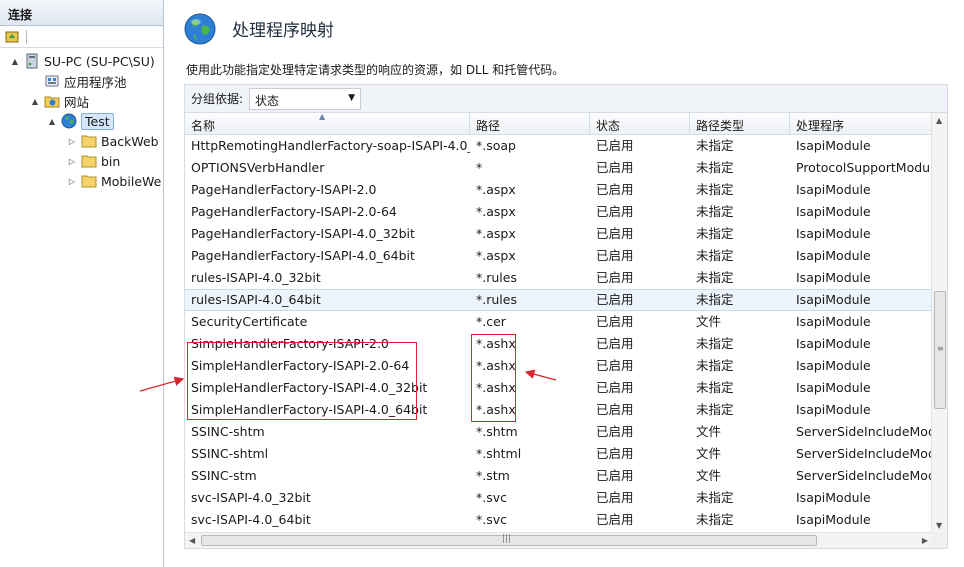 Image resolution: width=964 pixels, height=567 pixels. Describe the element at coordinates (540, 375) in the screenshot. I see `annotation-arrow-right` at that location.